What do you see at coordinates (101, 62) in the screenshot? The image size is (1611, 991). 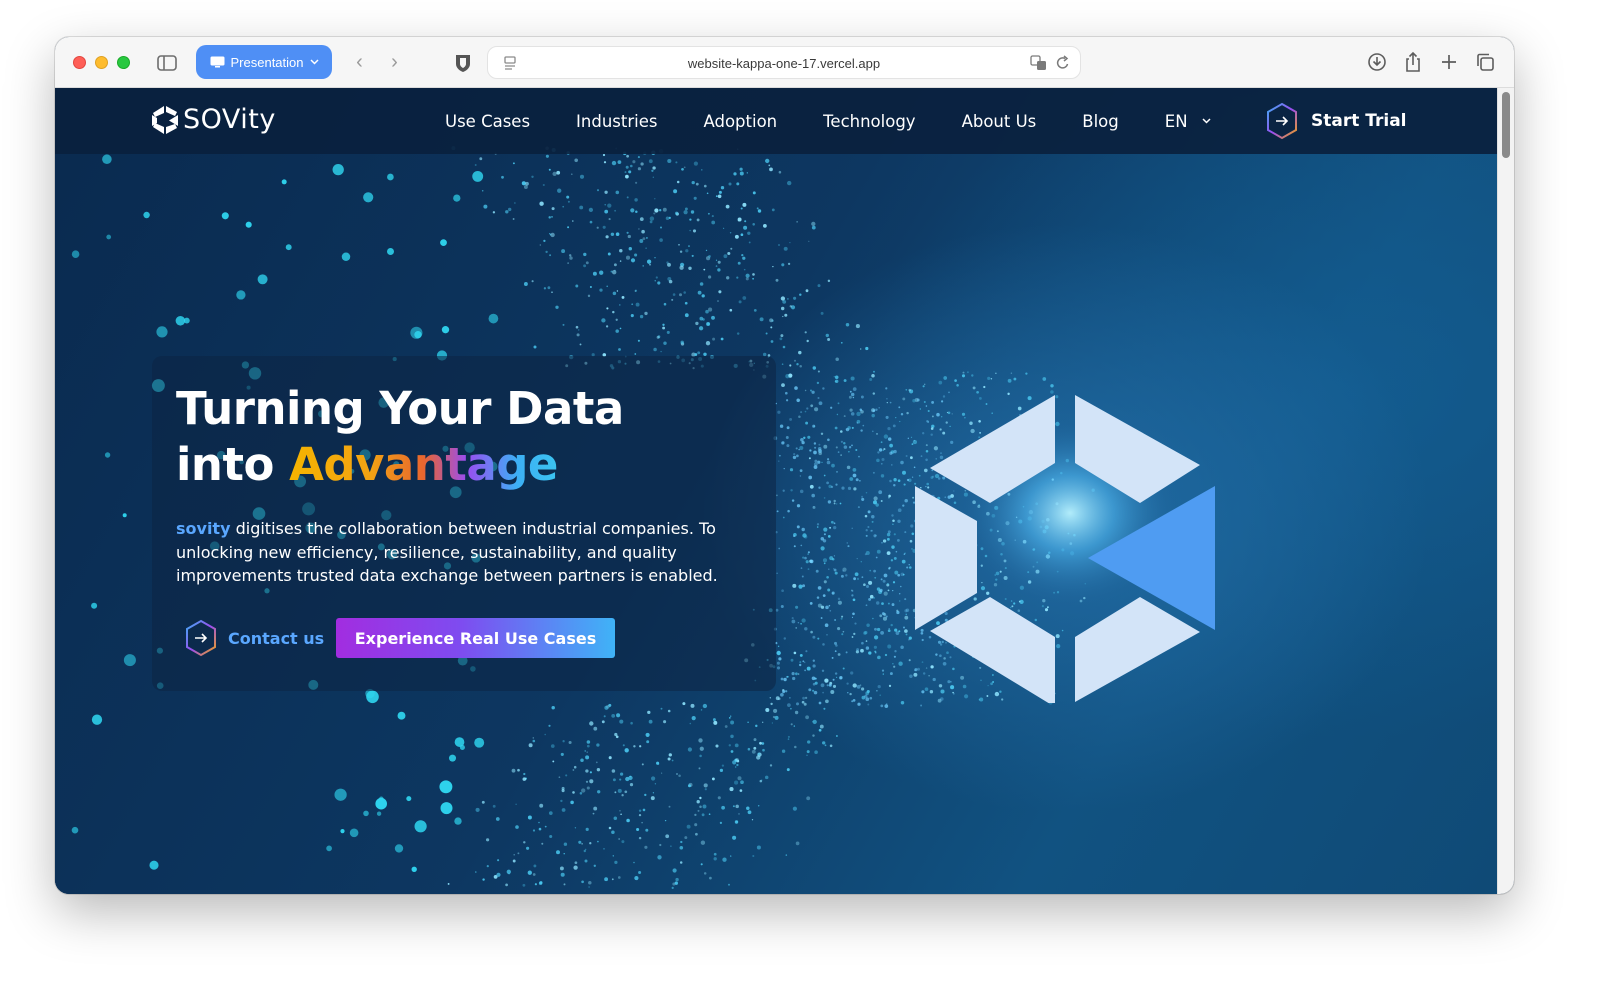 I see `minimize-window-button` at bounding box center [101, 62].